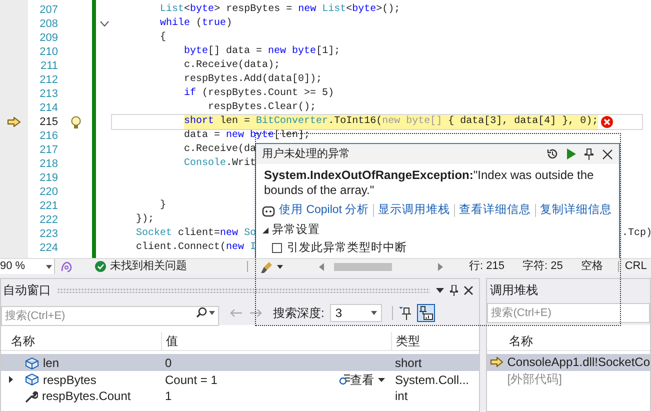 The width and height of the screenshot is (651, 412). What do you see at coordinates (49, 178) in the screenshot?
I see `line-number: 219` at bounding box center [49, 178].